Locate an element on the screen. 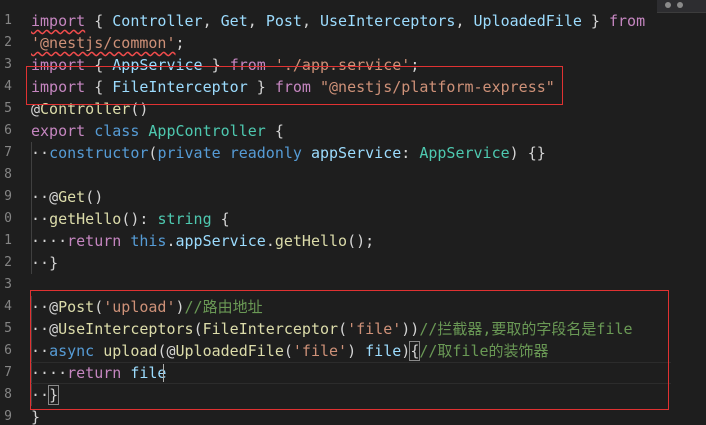 This screenshot has width=706, height=425. code-keyword: class is located at coordinates (117, 131).